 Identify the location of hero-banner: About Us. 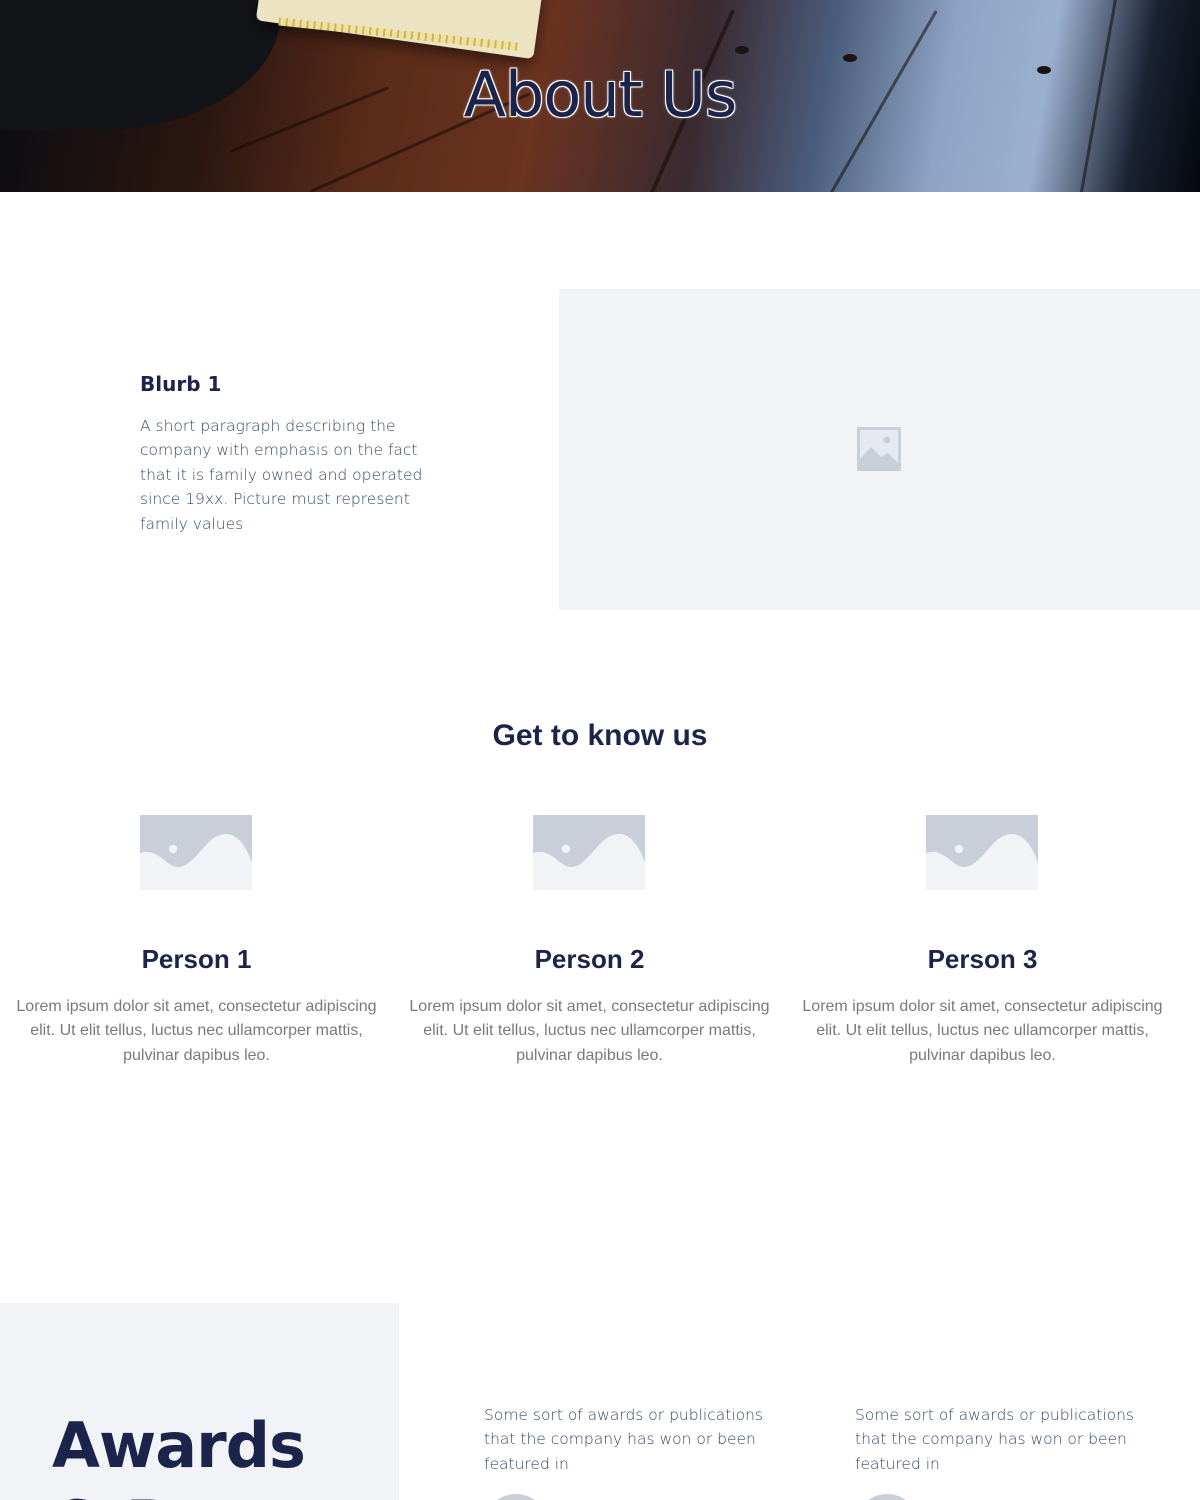
(600, 96).